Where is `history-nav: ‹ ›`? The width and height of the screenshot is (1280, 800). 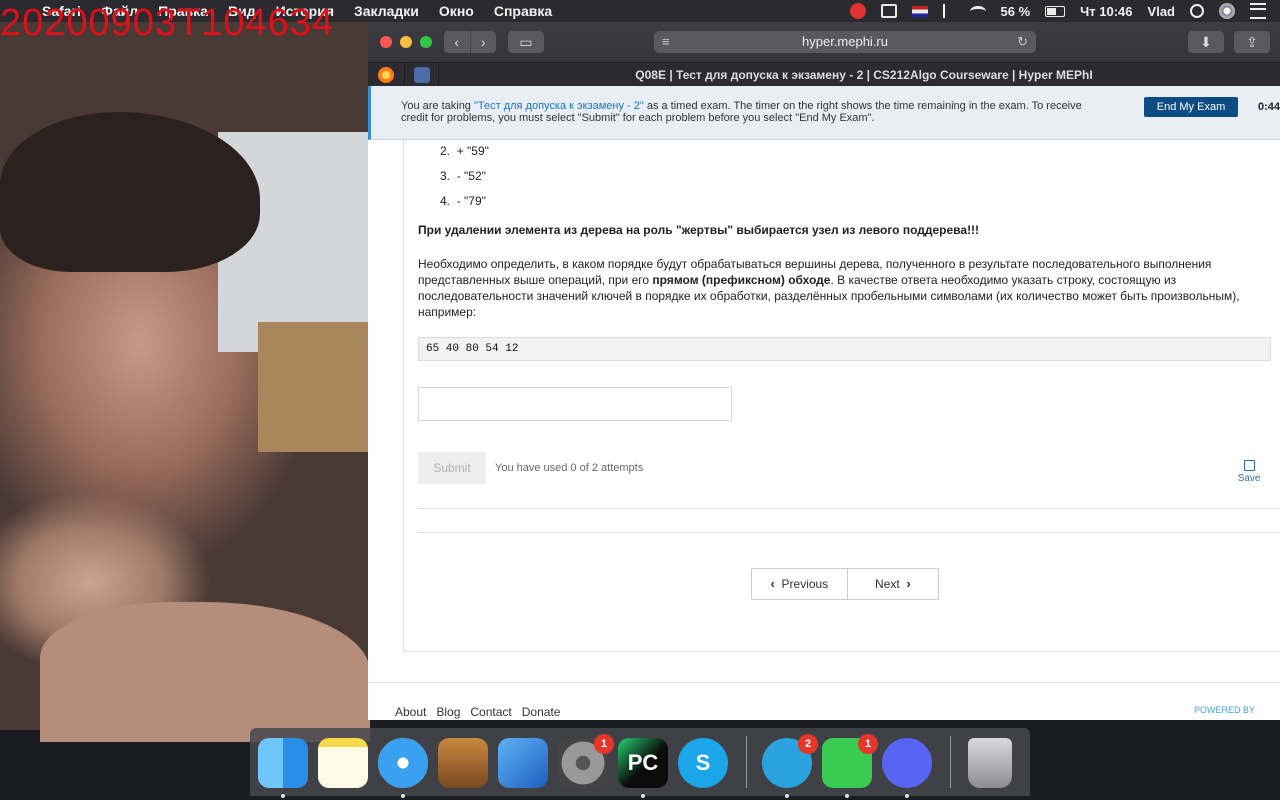
history-nav: ‹ › is located at coordinates (470, 42).